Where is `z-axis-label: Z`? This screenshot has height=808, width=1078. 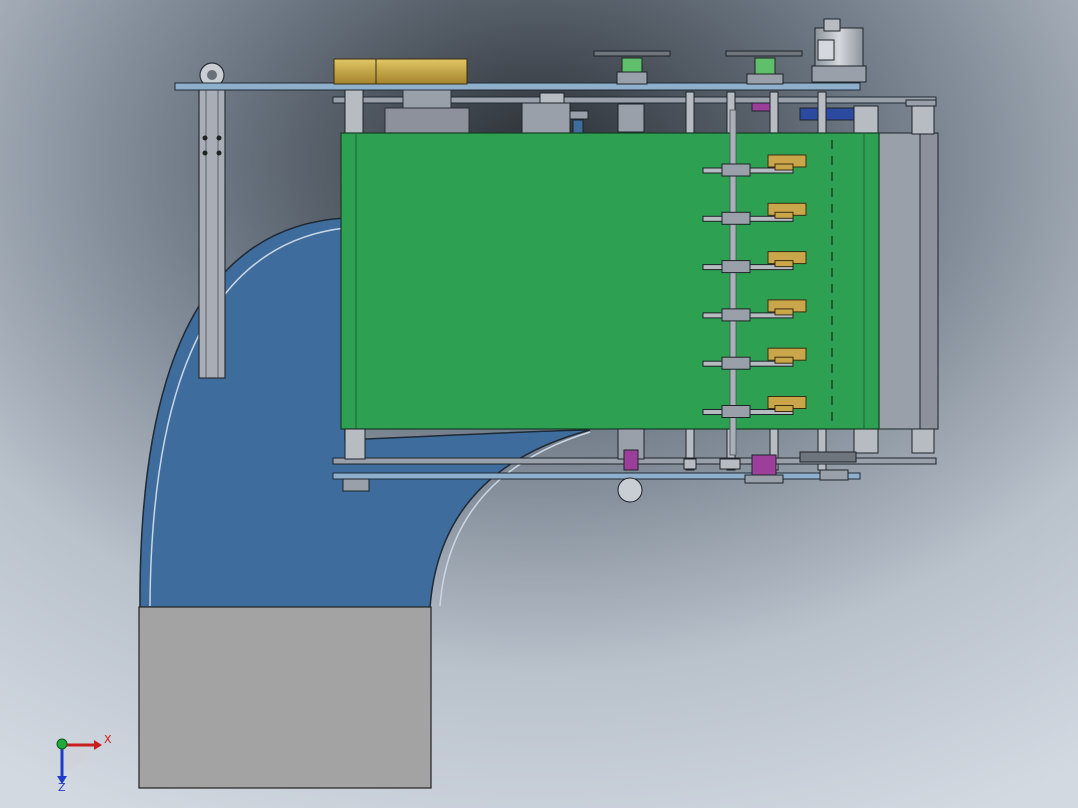
z-axis-label: Z is located at coordinates (62, 787).